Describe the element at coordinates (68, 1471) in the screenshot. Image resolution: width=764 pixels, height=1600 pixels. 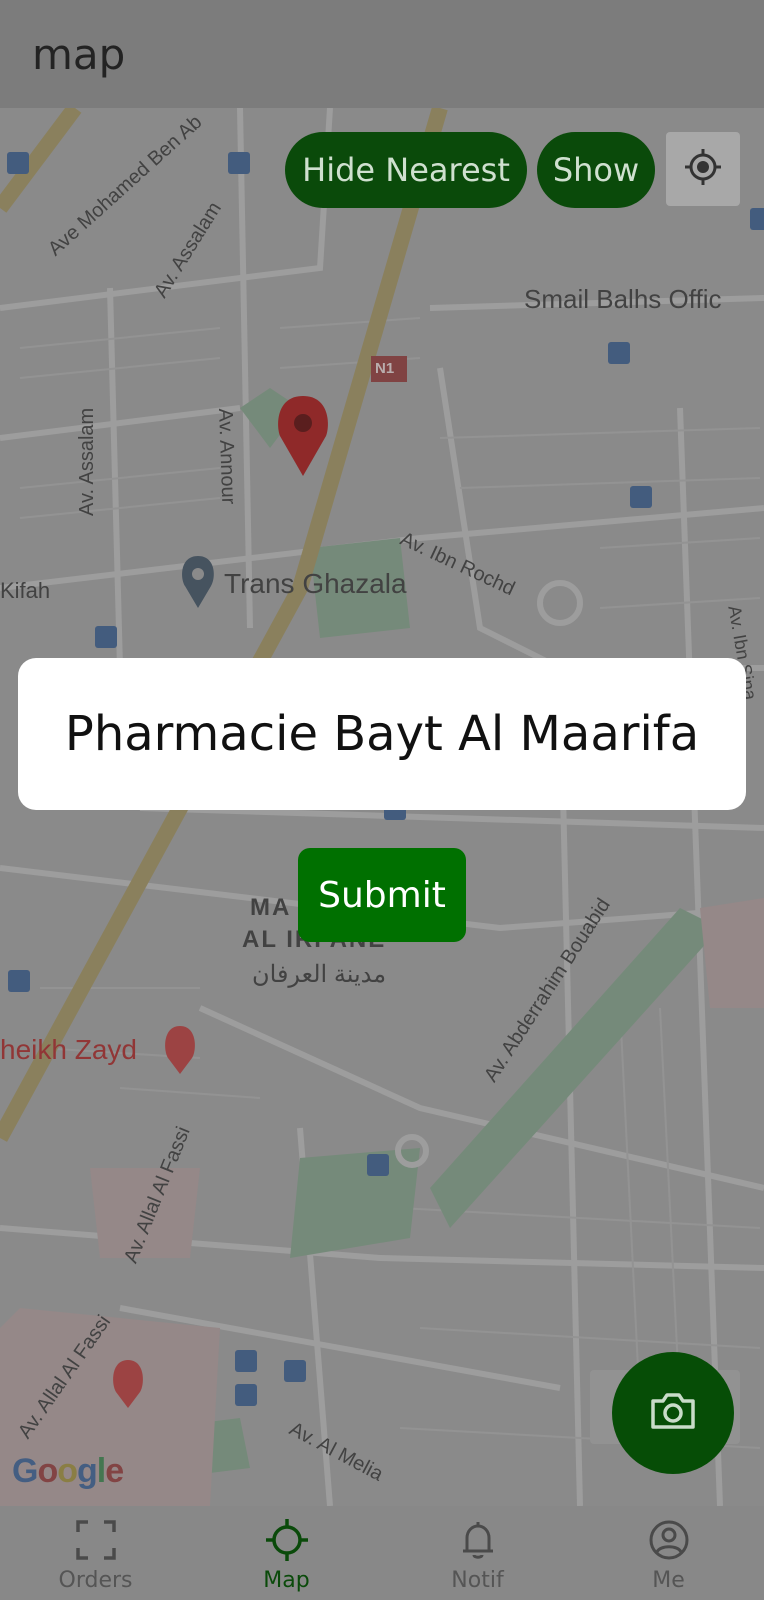
I see `google-logo: Google` at that location.